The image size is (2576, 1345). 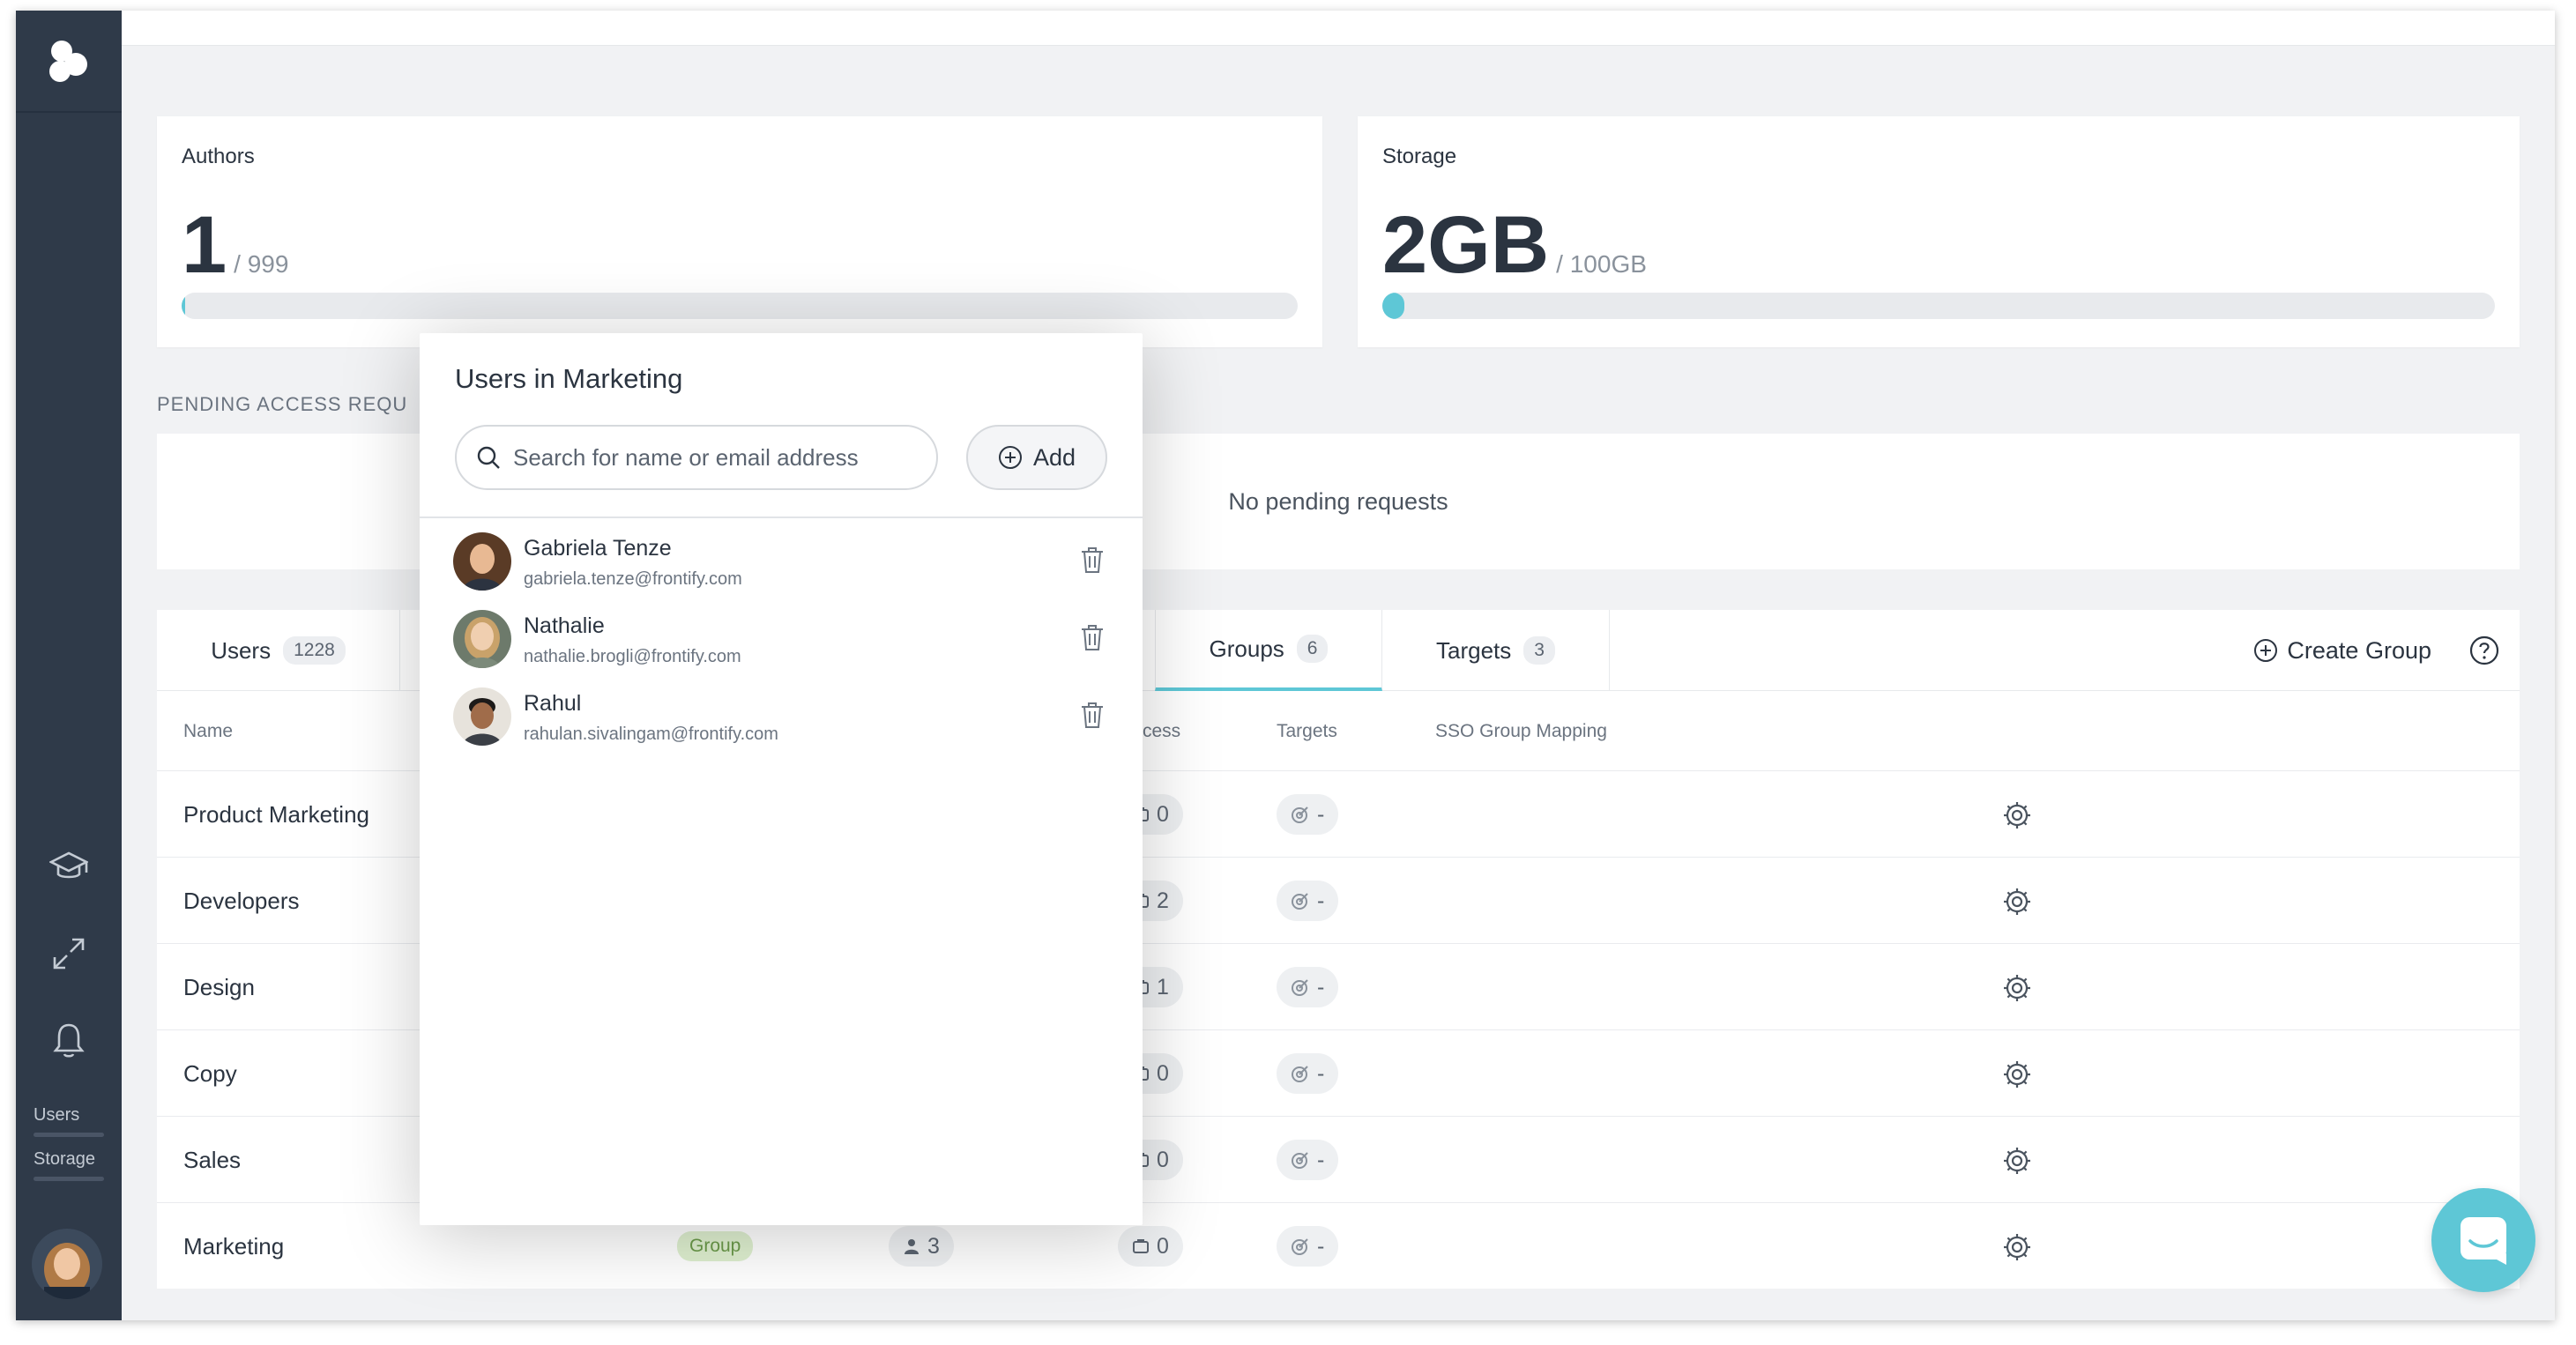 I want to click on help-icon, so click(x=2484, y=650).